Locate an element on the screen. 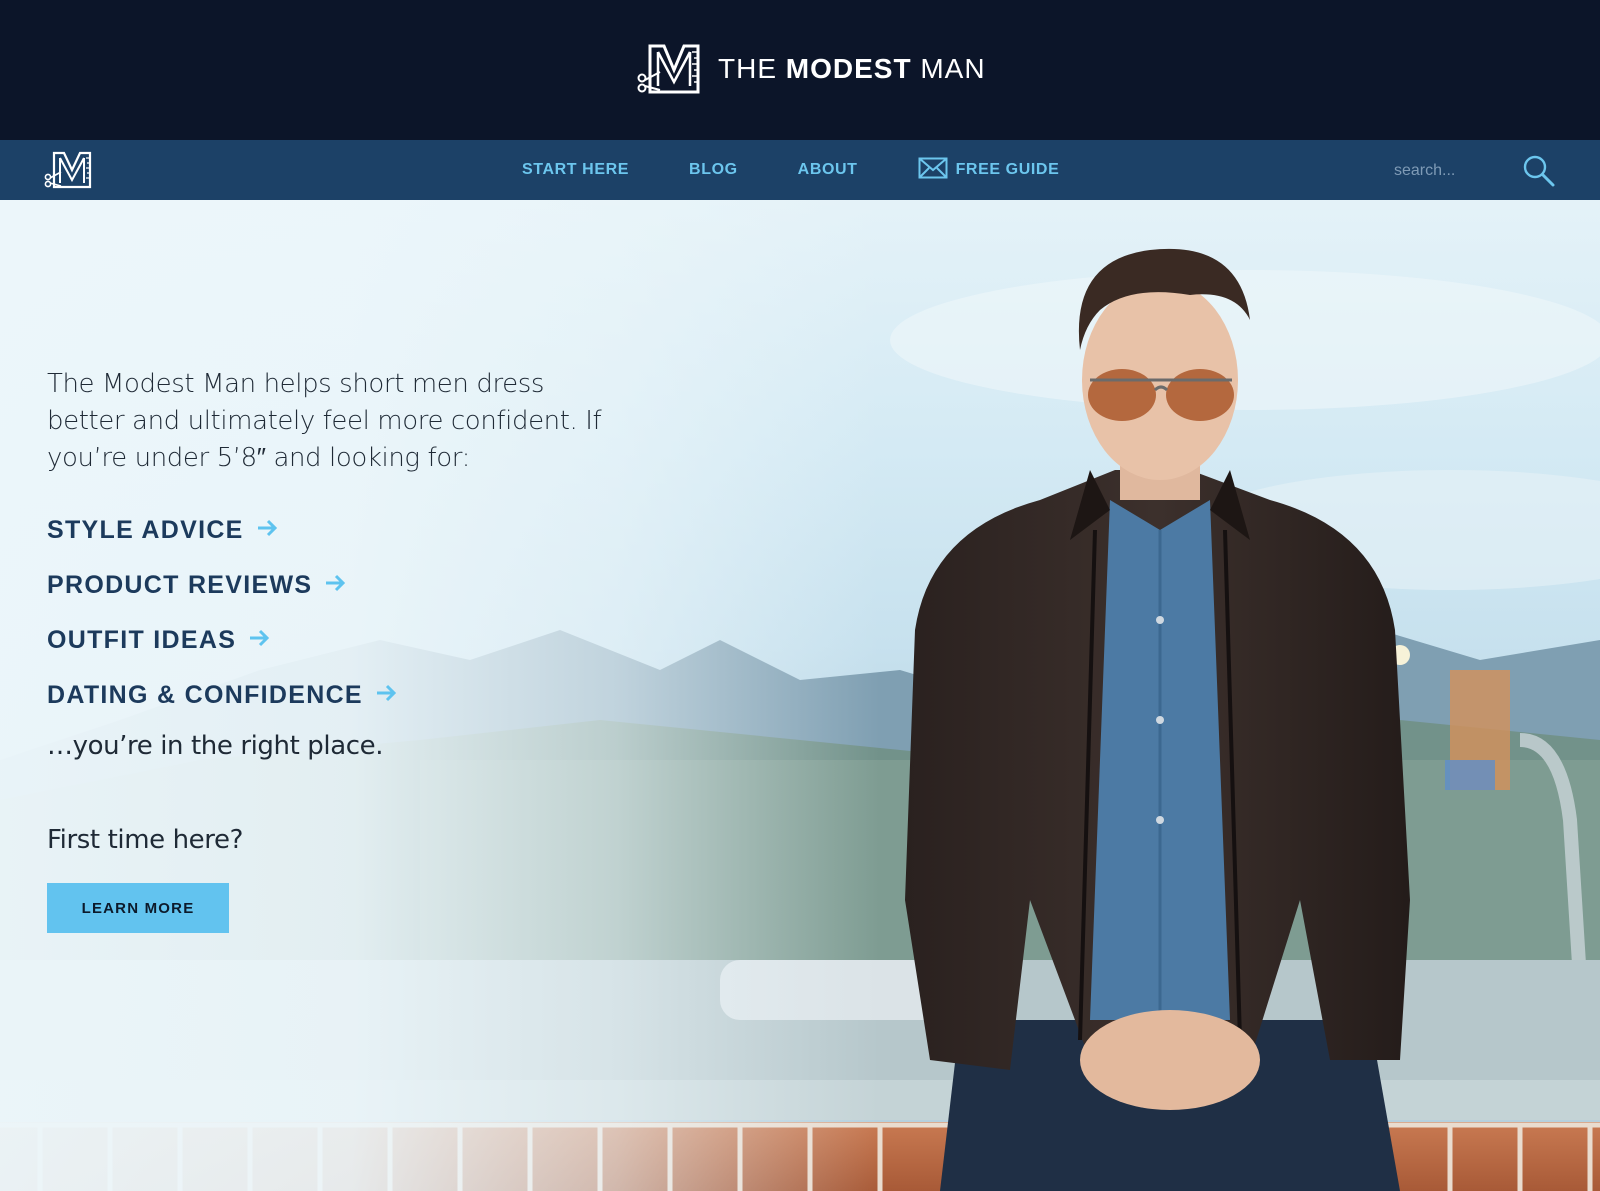 The image size is (1600, 1191). nav-free-guide-label: FREE GUIDE is located at coordinates (1007, 169).